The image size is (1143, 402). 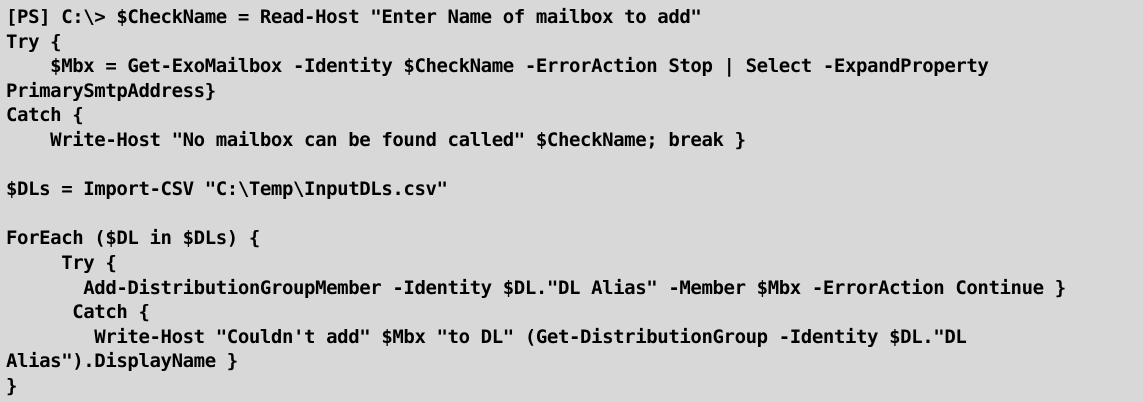 What do you see at coordinates (111, 90) in the screenshot?
I see `code-line: PrimarySmtpAddress}` at bounding box center [111, 90].